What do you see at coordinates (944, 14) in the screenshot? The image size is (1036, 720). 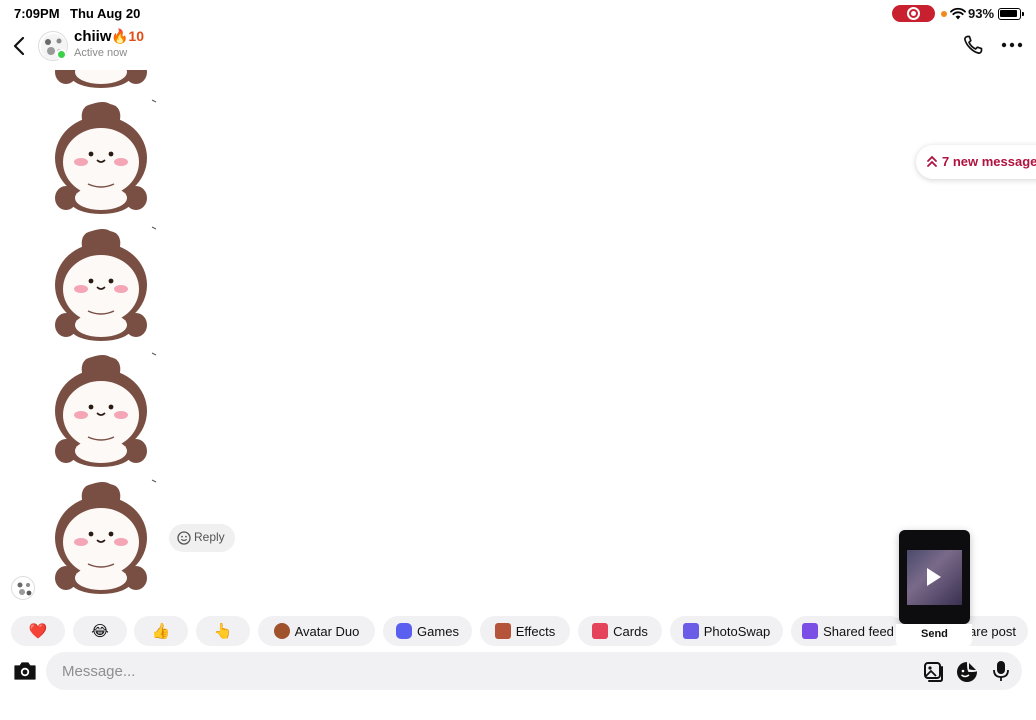 I see `mic-in-use-indicator` at bounding box center [944, 14].